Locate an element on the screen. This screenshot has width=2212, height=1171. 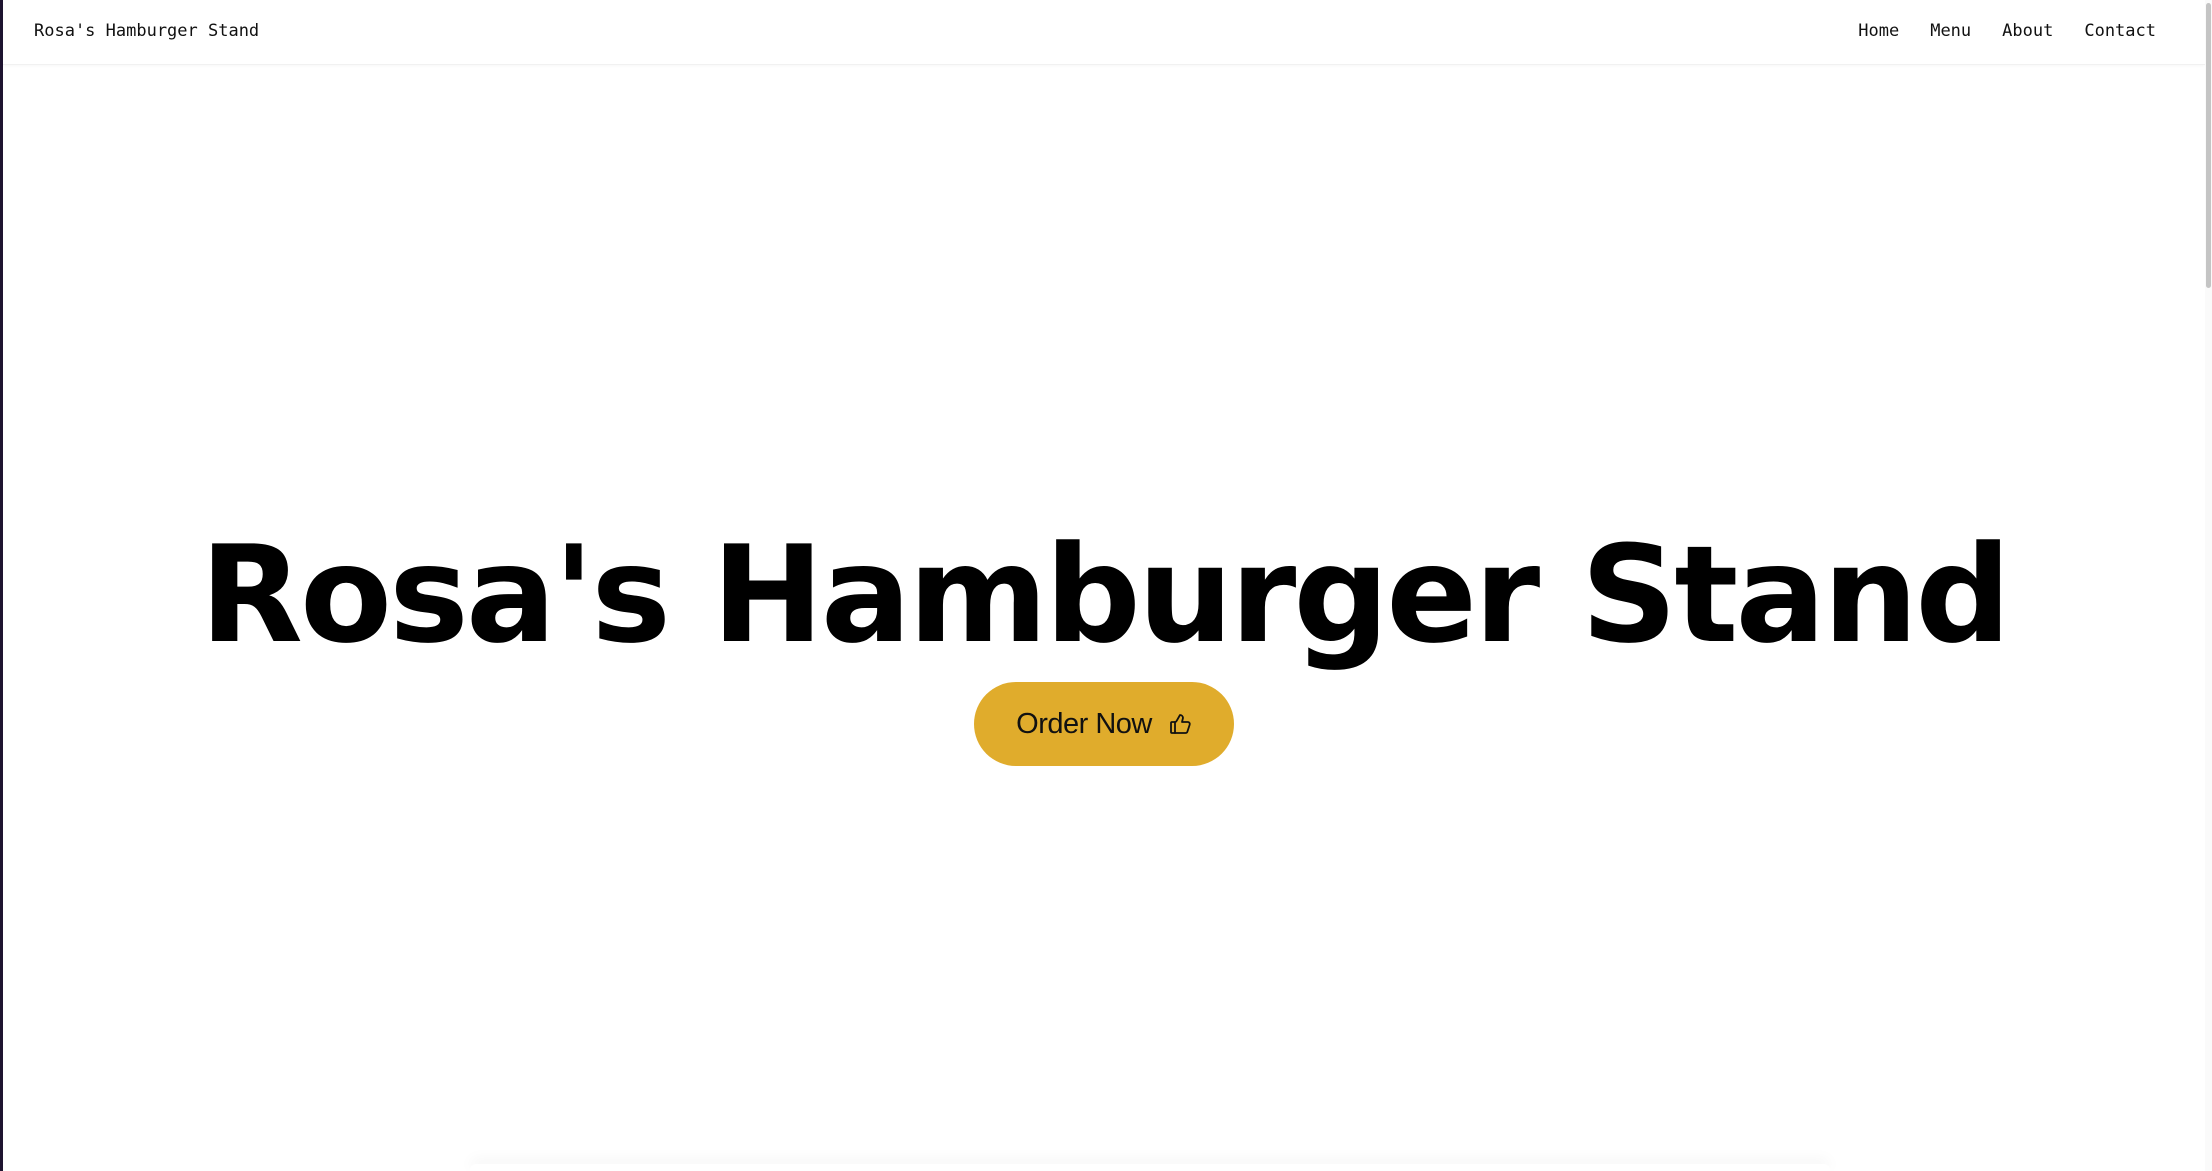
nav-link-home: Home is located at coordinates (1878, 31).